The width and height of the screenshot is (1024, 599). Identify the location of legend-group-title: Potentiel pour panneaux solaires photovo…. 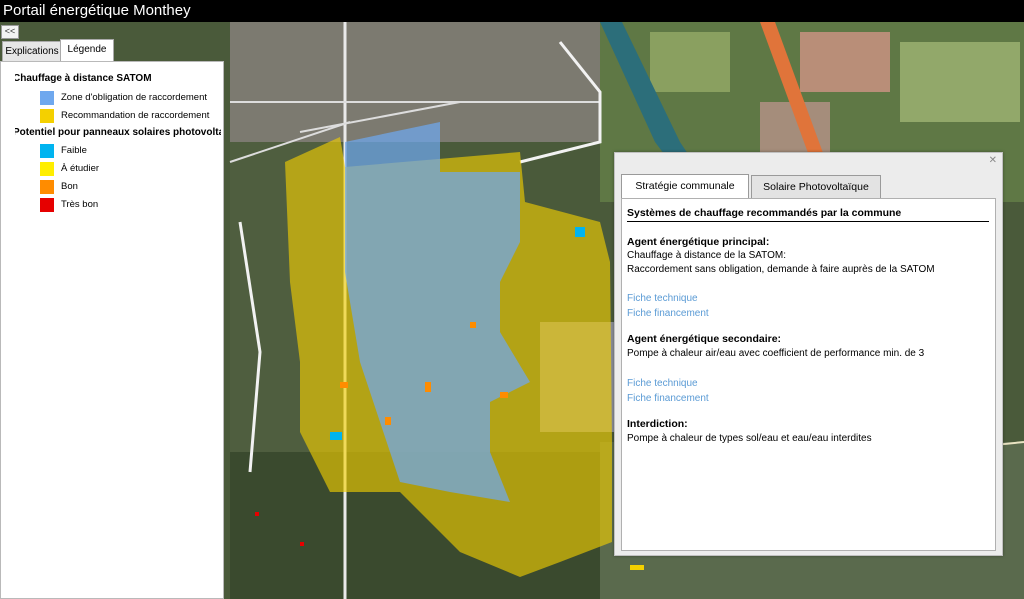
(118, 132).